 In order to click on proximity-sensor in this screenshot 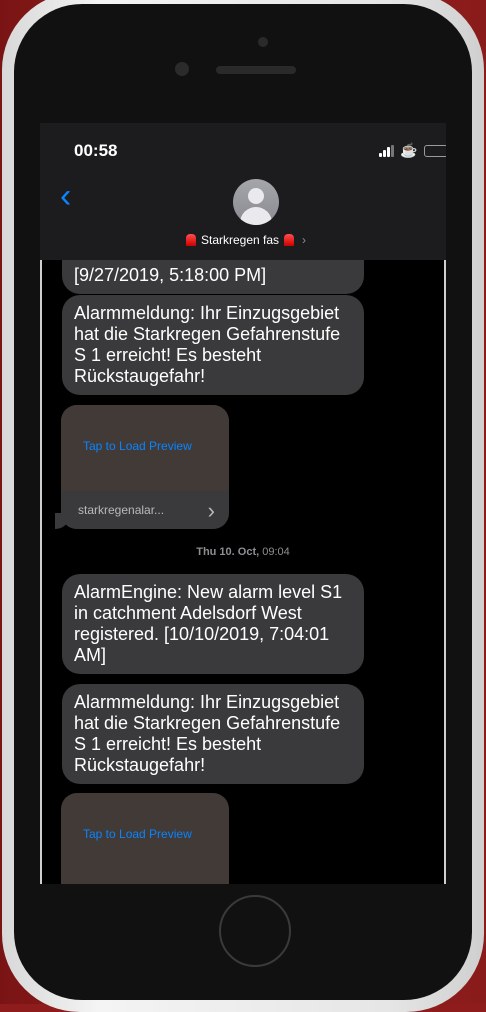, I will do `click(182, 69)`.